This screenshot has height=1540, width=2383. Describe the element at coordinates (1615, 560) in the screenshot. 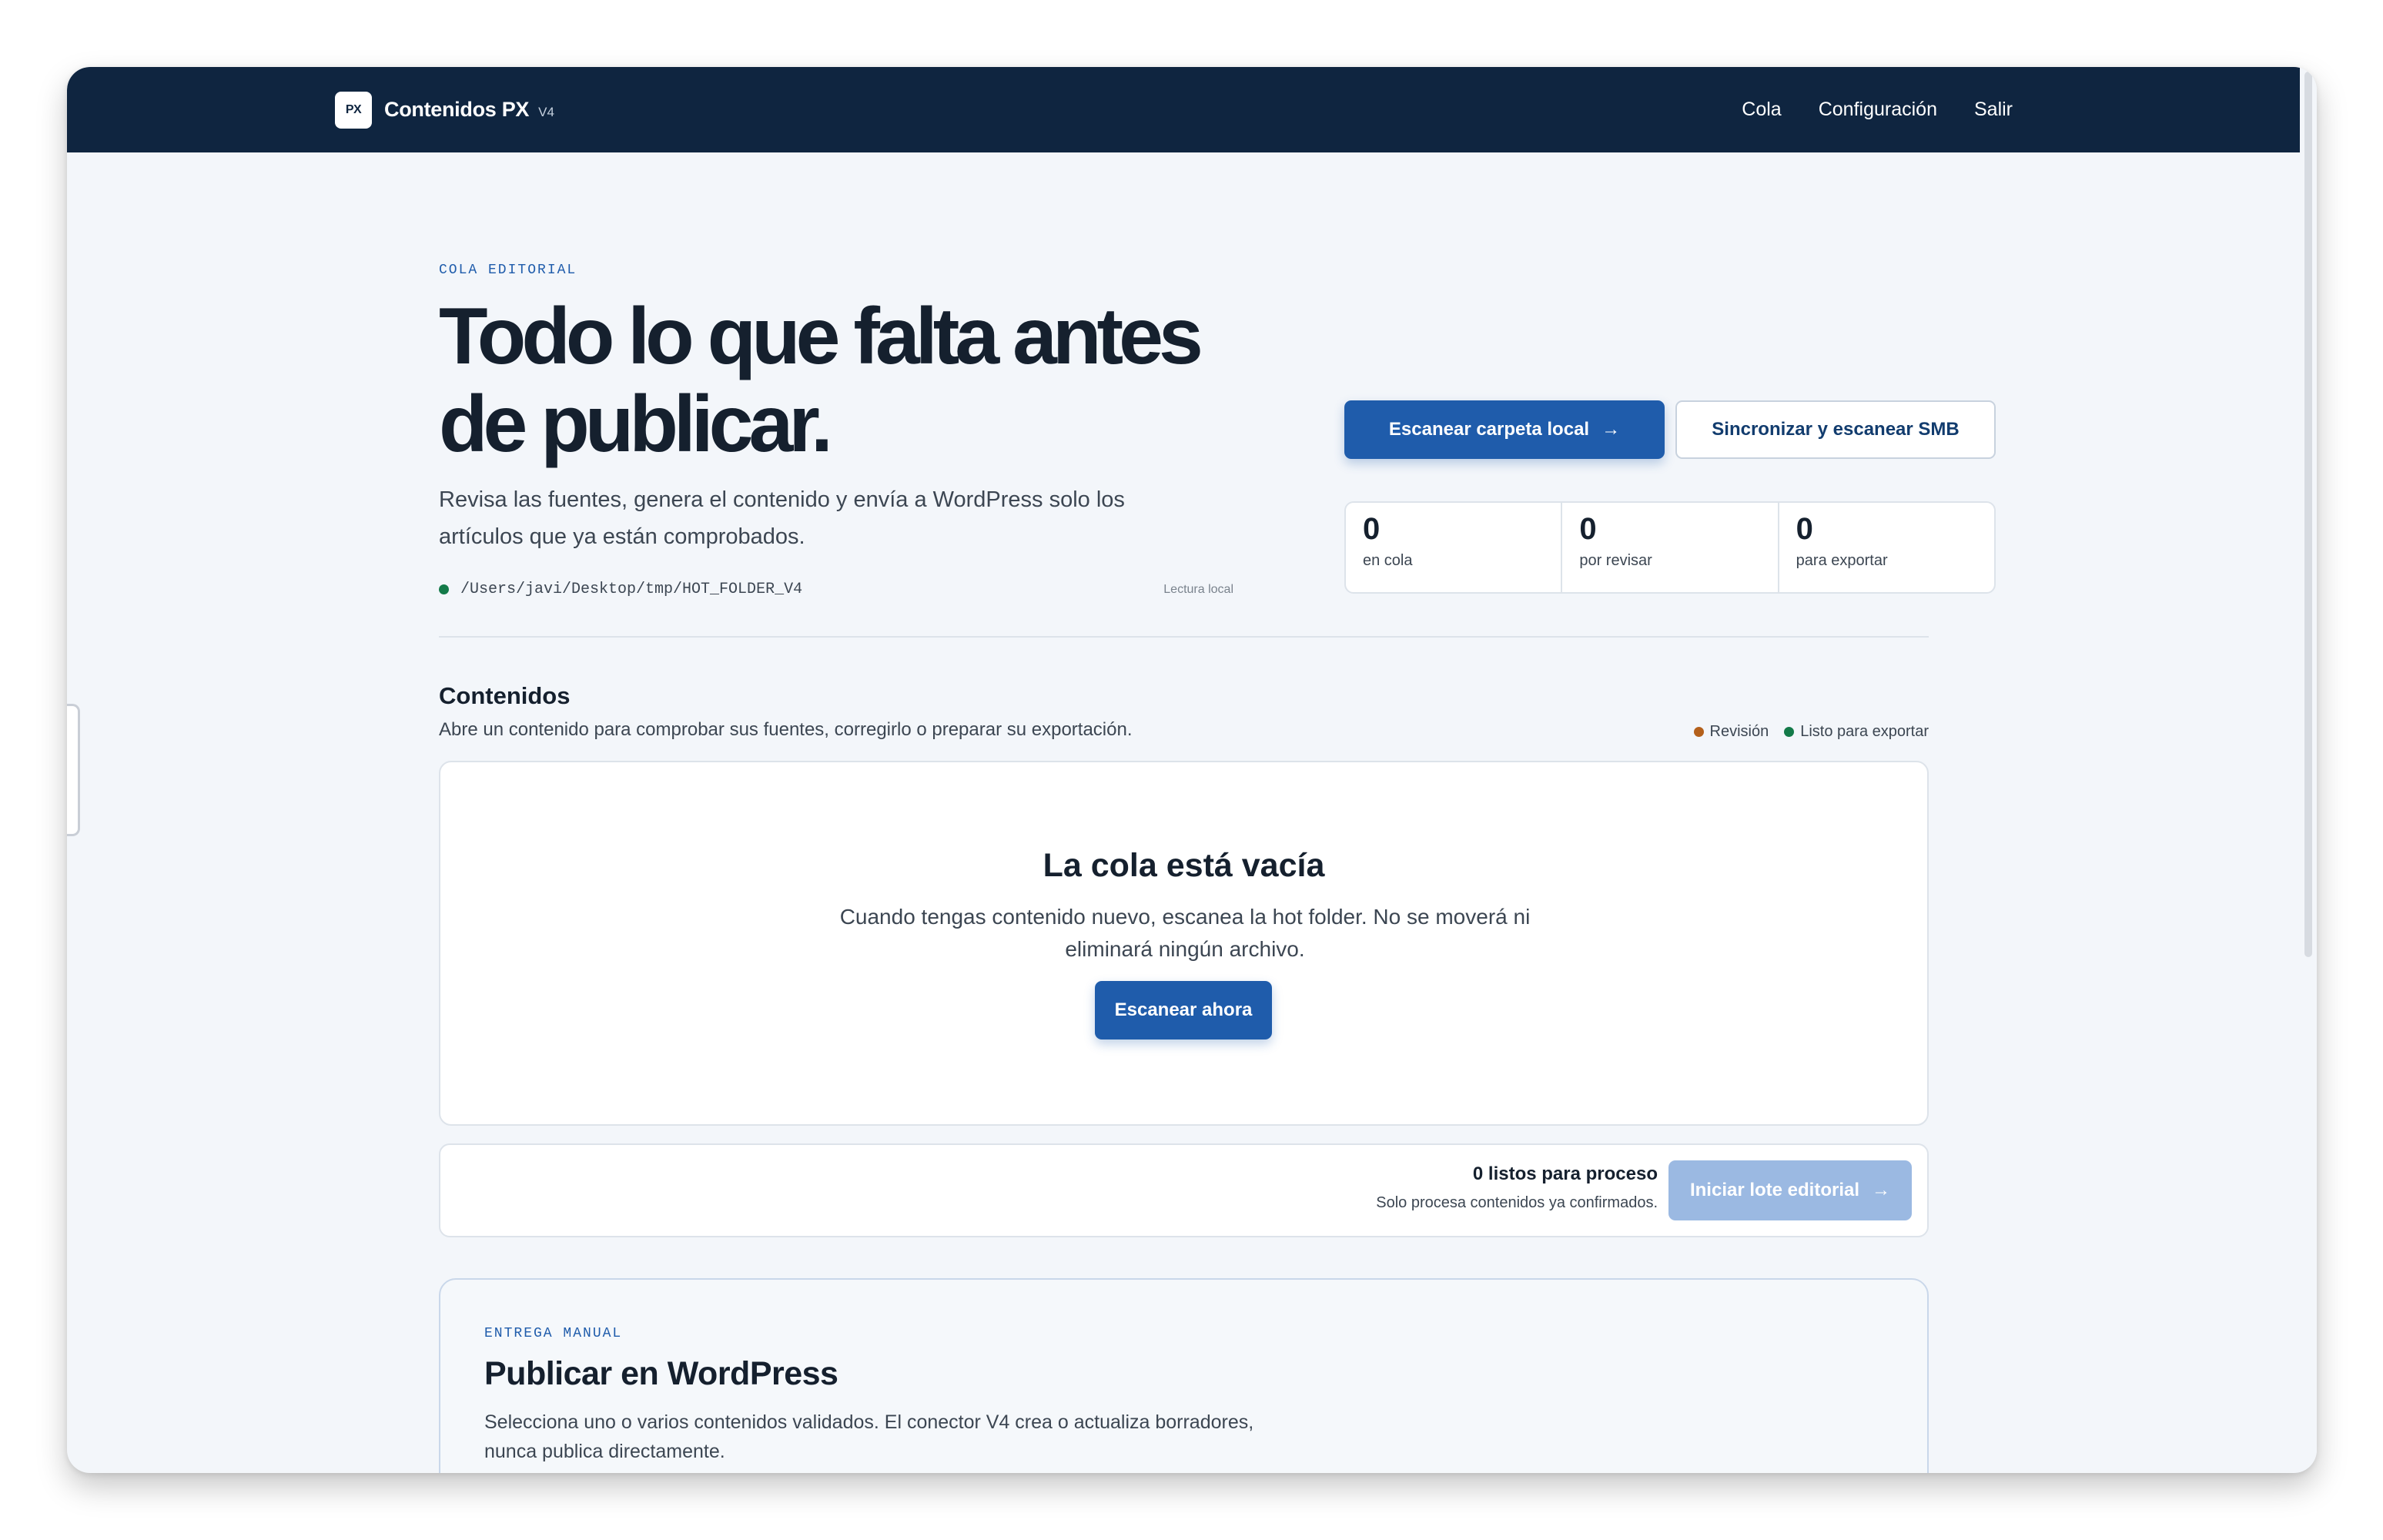

I see `stat-label: por revisar` at that location.